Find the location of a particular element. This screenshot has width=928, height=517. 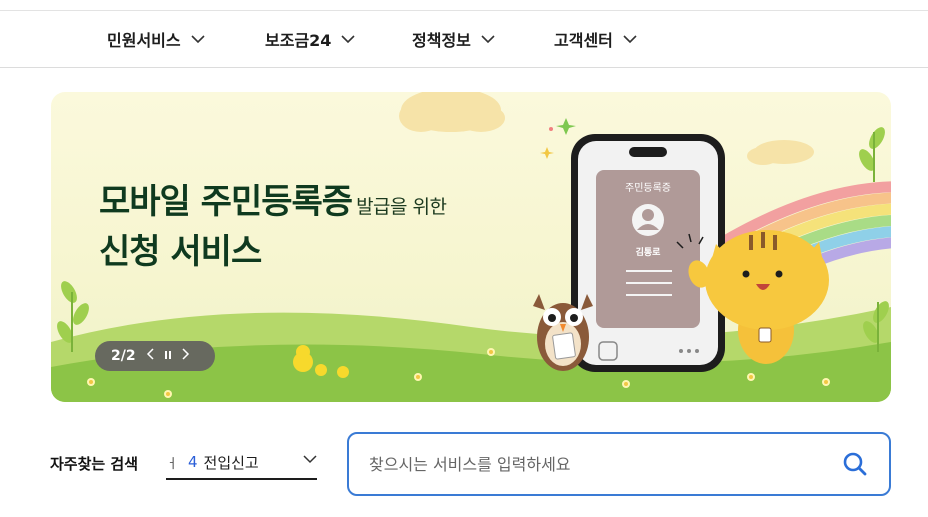

nav-item-customer-center: 고객센터 is located at coordinates (595, 39).